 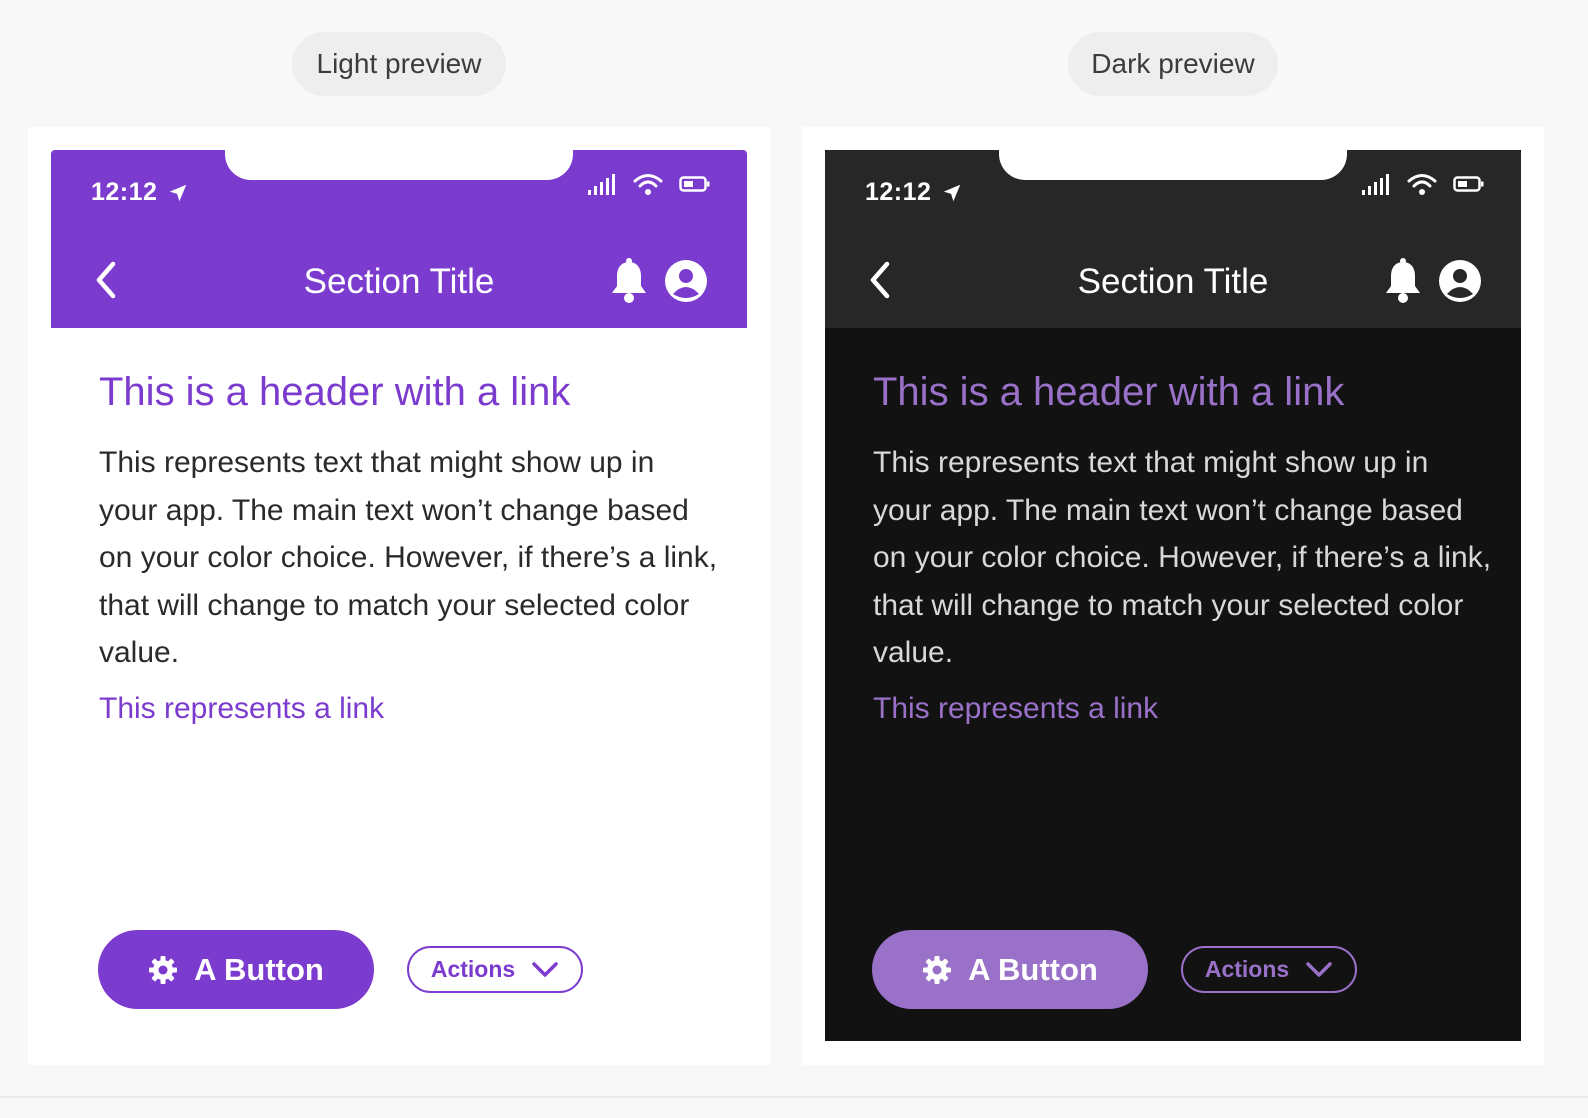 What do you see at coordinates (794, 1097) in the screenshot?
I see `bottom-divider` at bounding box center [794, 1097].